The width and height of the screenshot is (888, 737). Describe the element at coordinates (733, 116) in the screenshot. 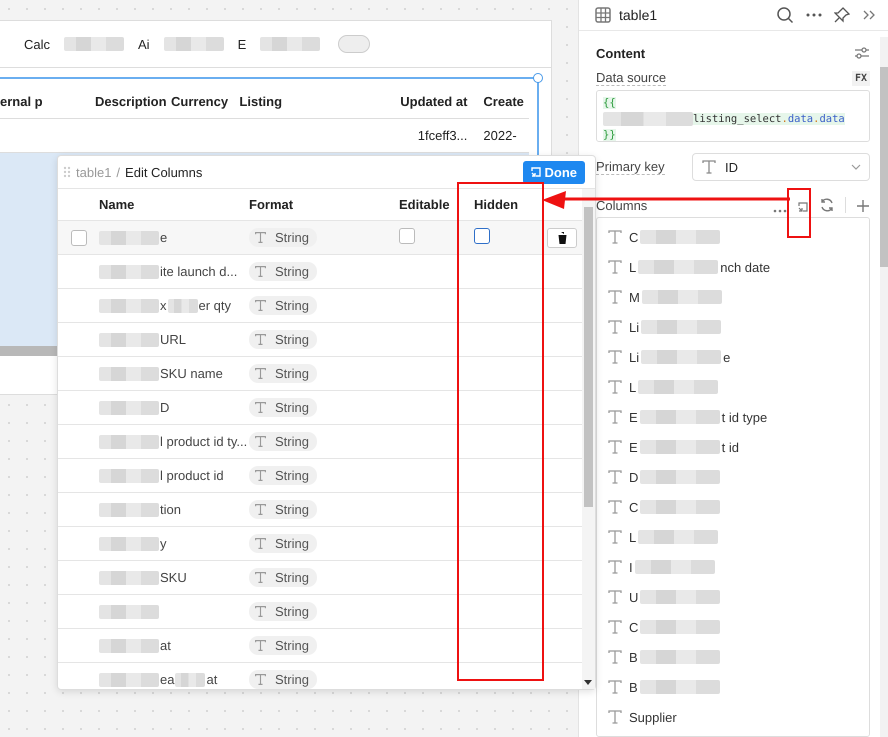

I see `code-editor: {{ listing_select.data.data }}` at that location.